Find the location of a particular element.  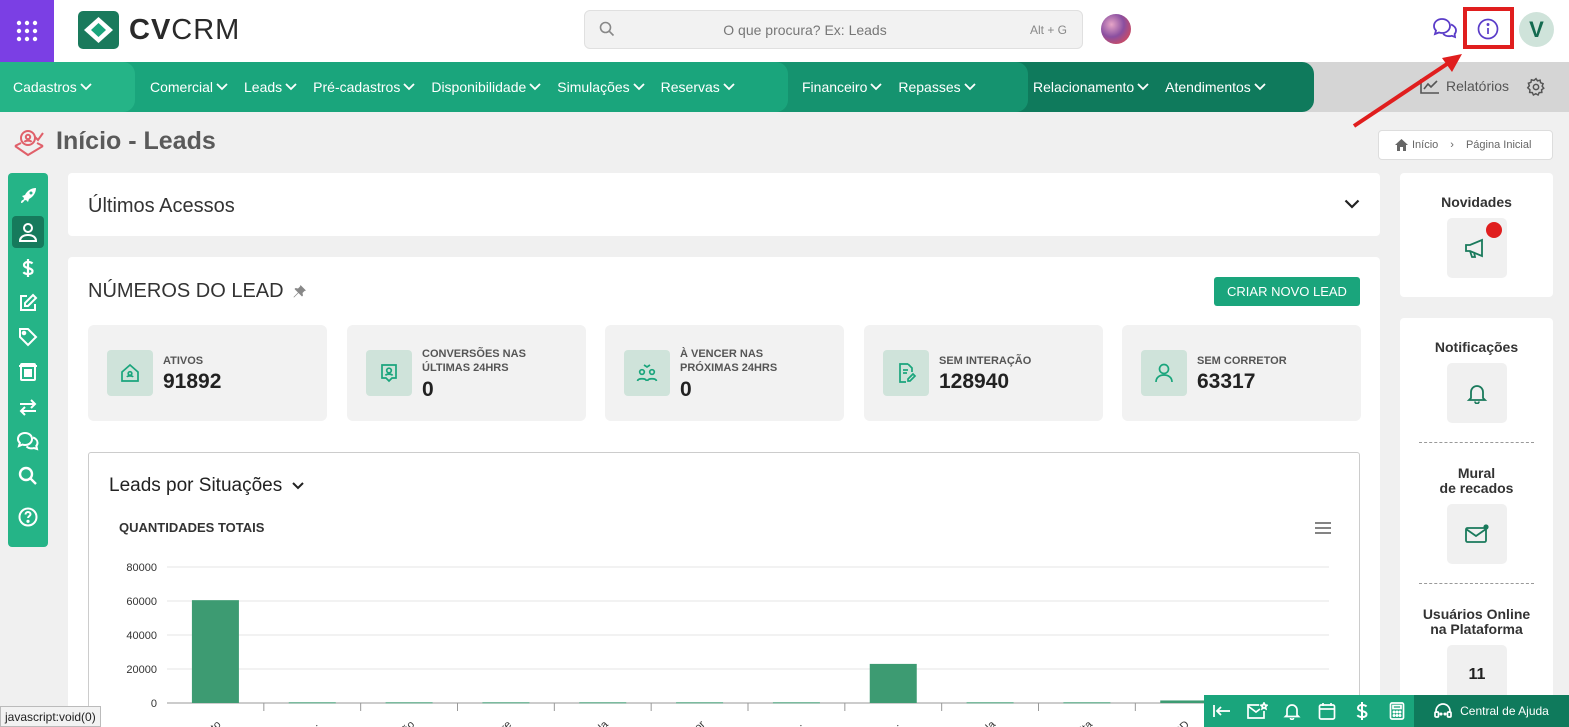

notificacoes-button is located at coordinates (1477, 393).